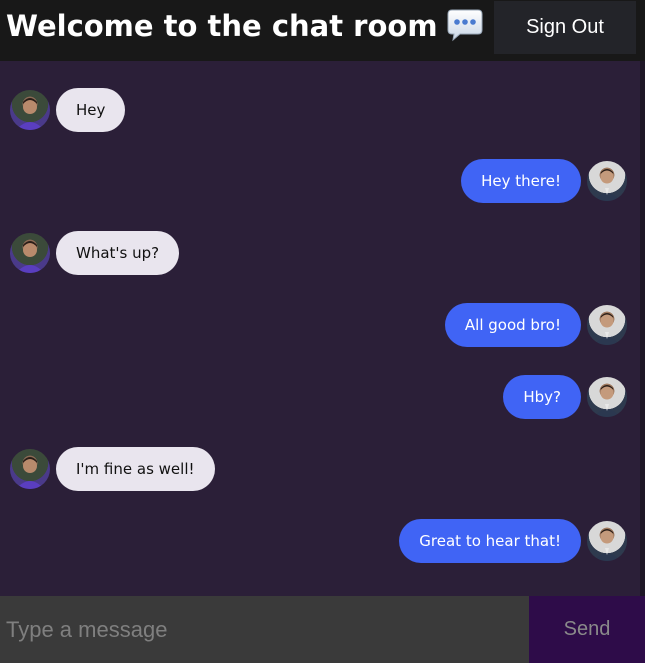 The height and width of the screenshot is (663, 645). I want to click on message-bubble: Hey there!, so click(521, 181).